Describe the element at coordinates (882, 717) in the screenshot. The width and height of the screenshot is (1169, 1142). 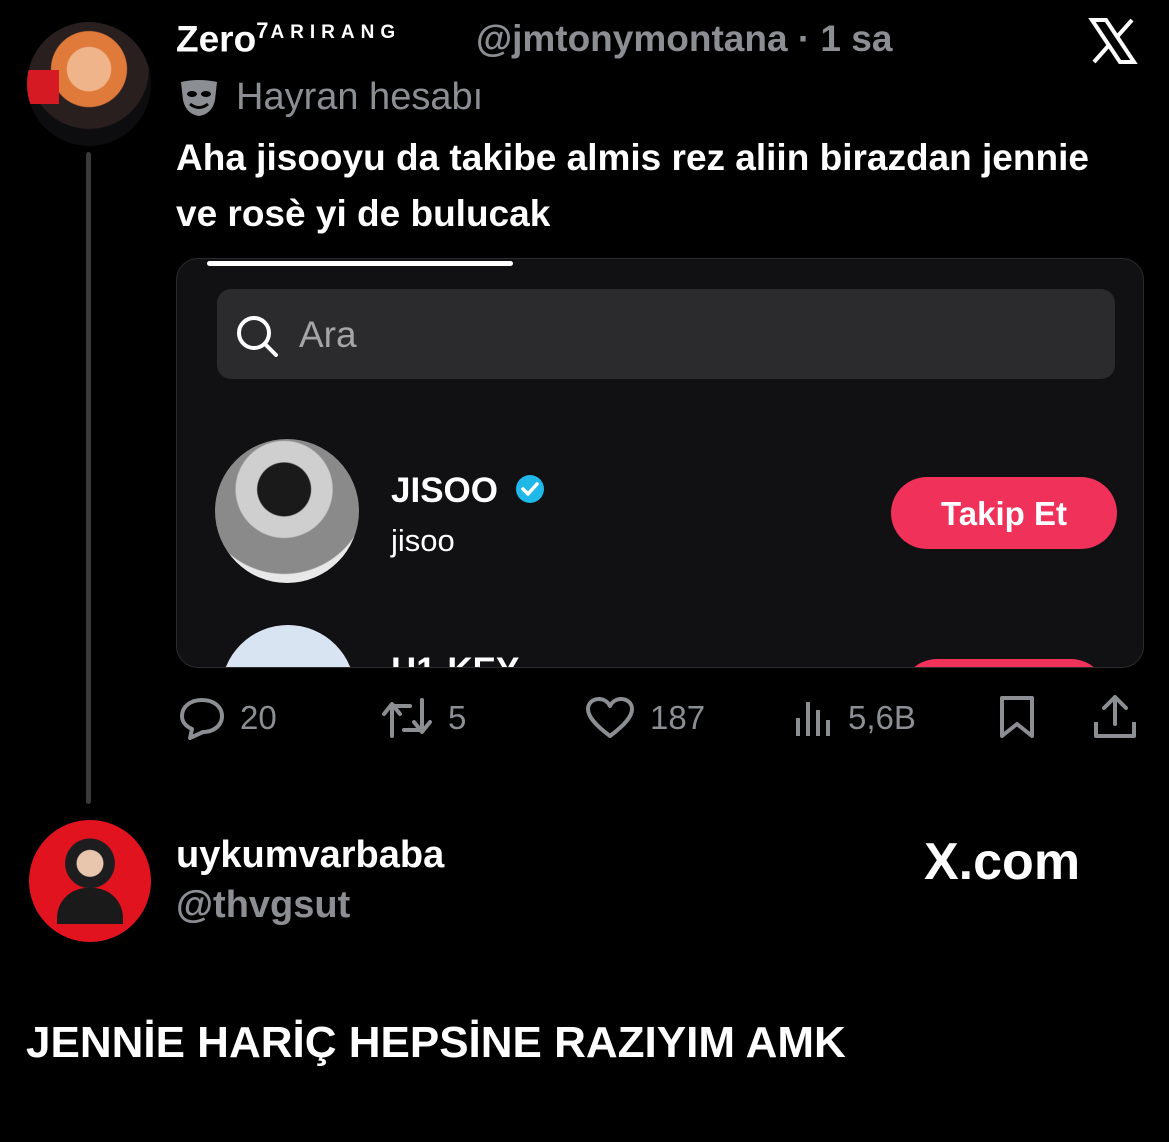
I see `views-count: 5,6B` at that location.